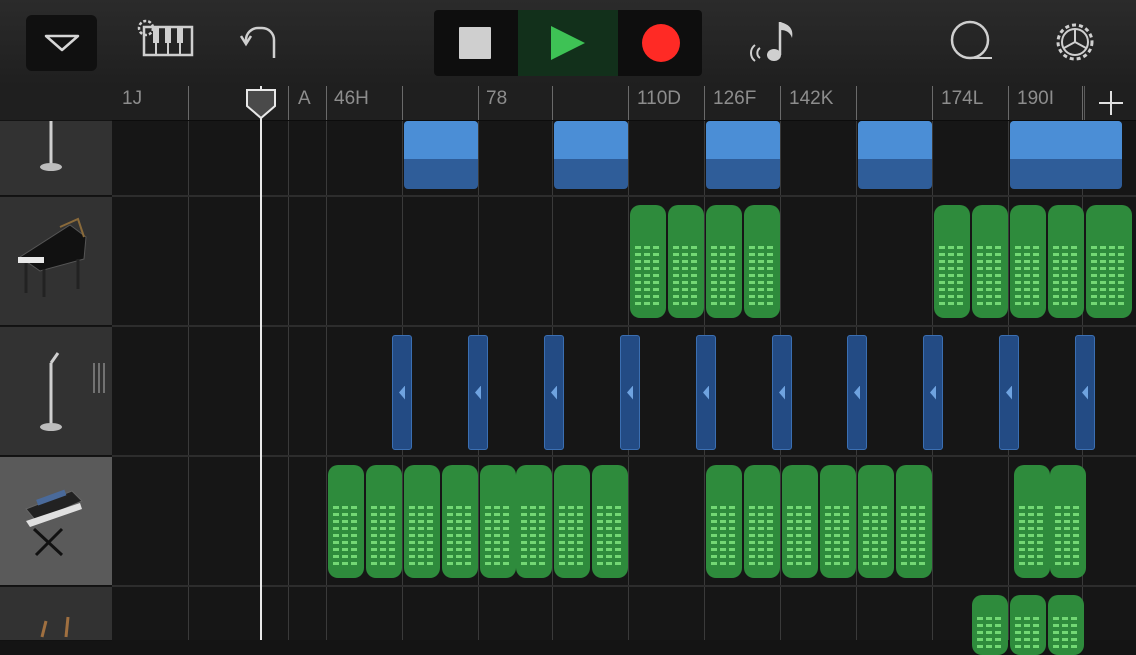 This screenshot has height=655, width=1136. What do you see at coordinates (497, 98) in the screenshot?
I see `ruler-label: 78` at bounding box center [497, 98].